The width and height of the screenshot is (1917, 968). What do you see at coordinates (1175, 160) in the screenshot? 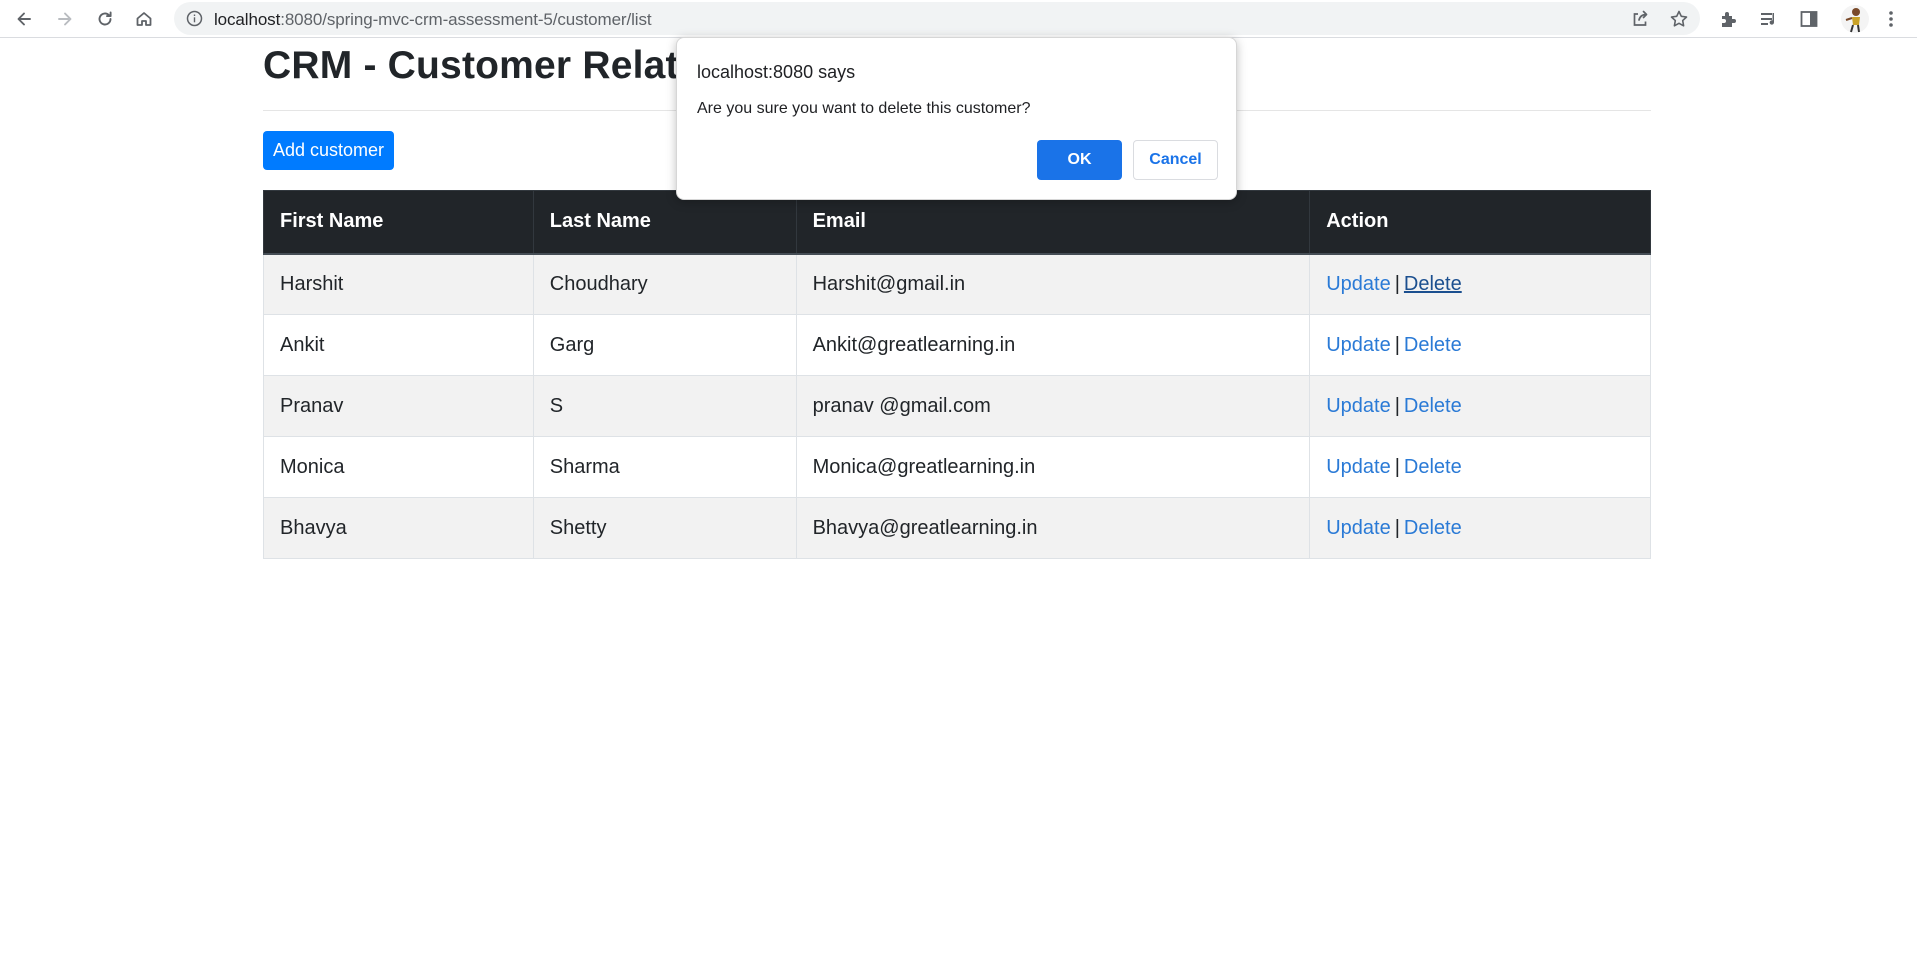
I see `cancel-button: Cancel` at bounding box center [1175, 160].